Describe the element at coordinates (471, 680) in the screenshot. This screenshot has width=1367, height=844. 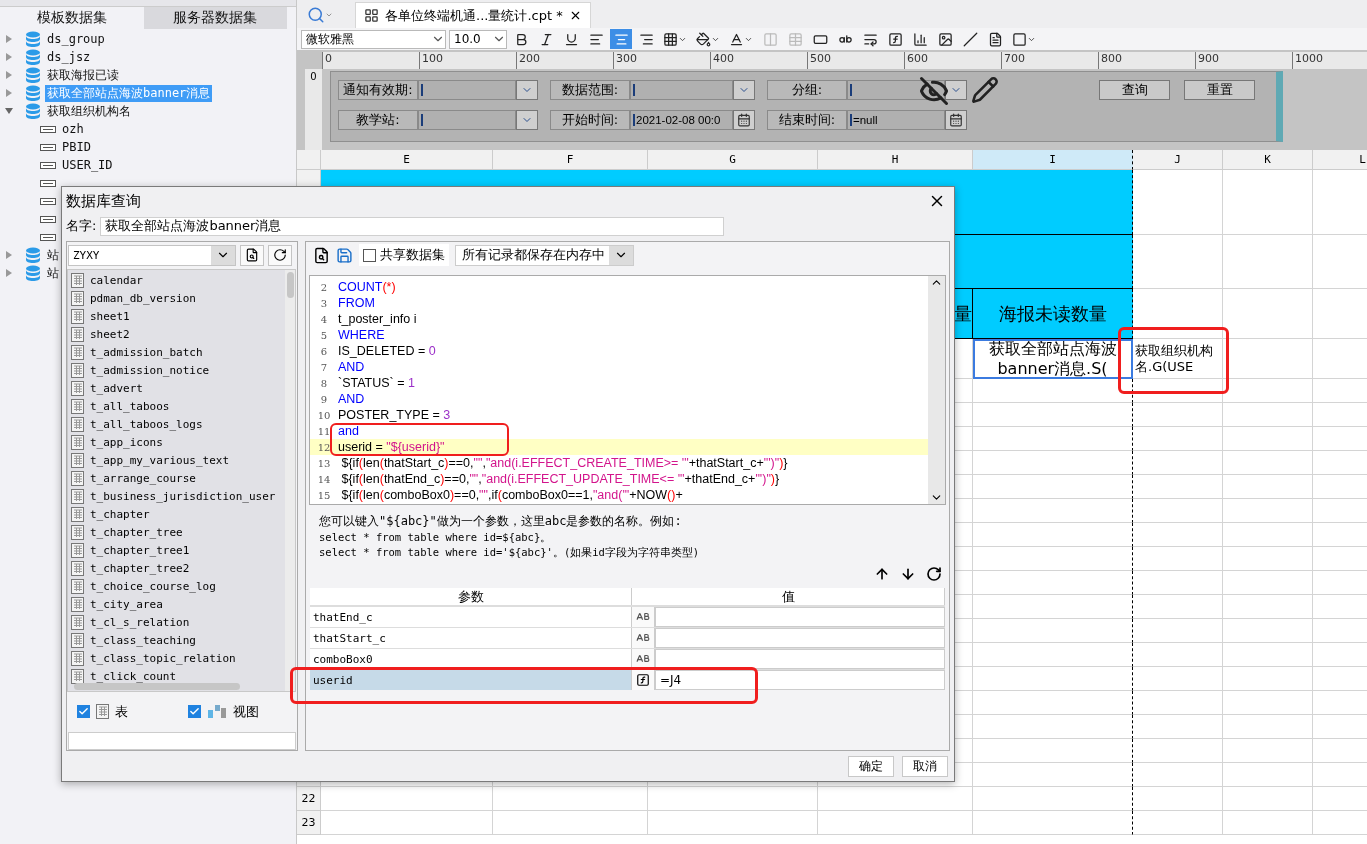
I see `parameter-name: userid` at that location.